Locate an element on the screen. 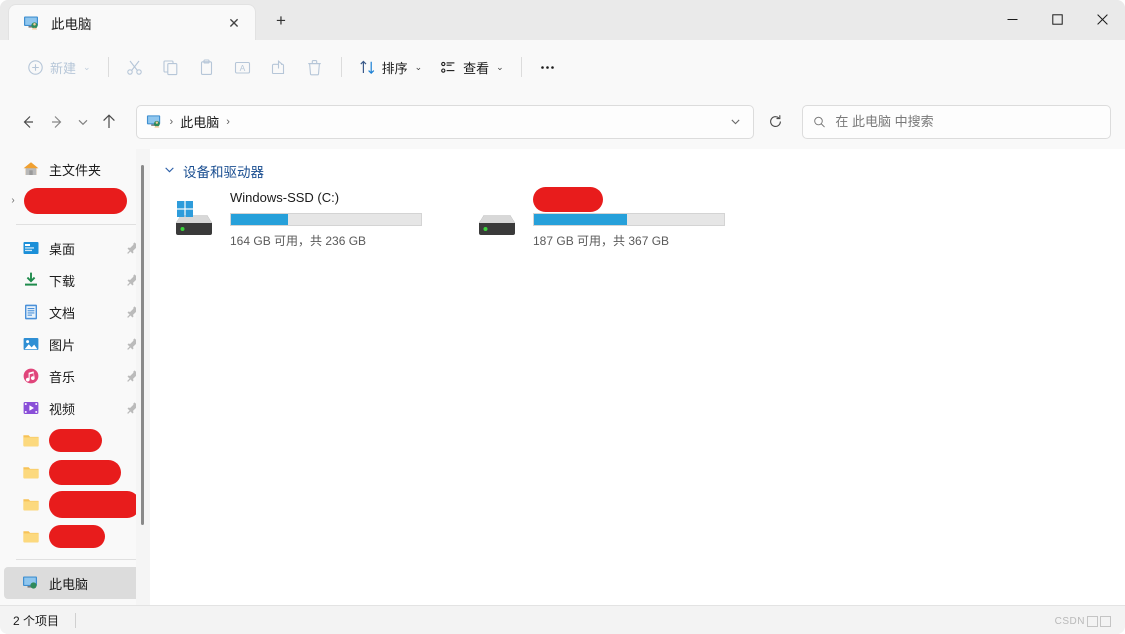  clipboard-icon is located at coordinates (207, 66).